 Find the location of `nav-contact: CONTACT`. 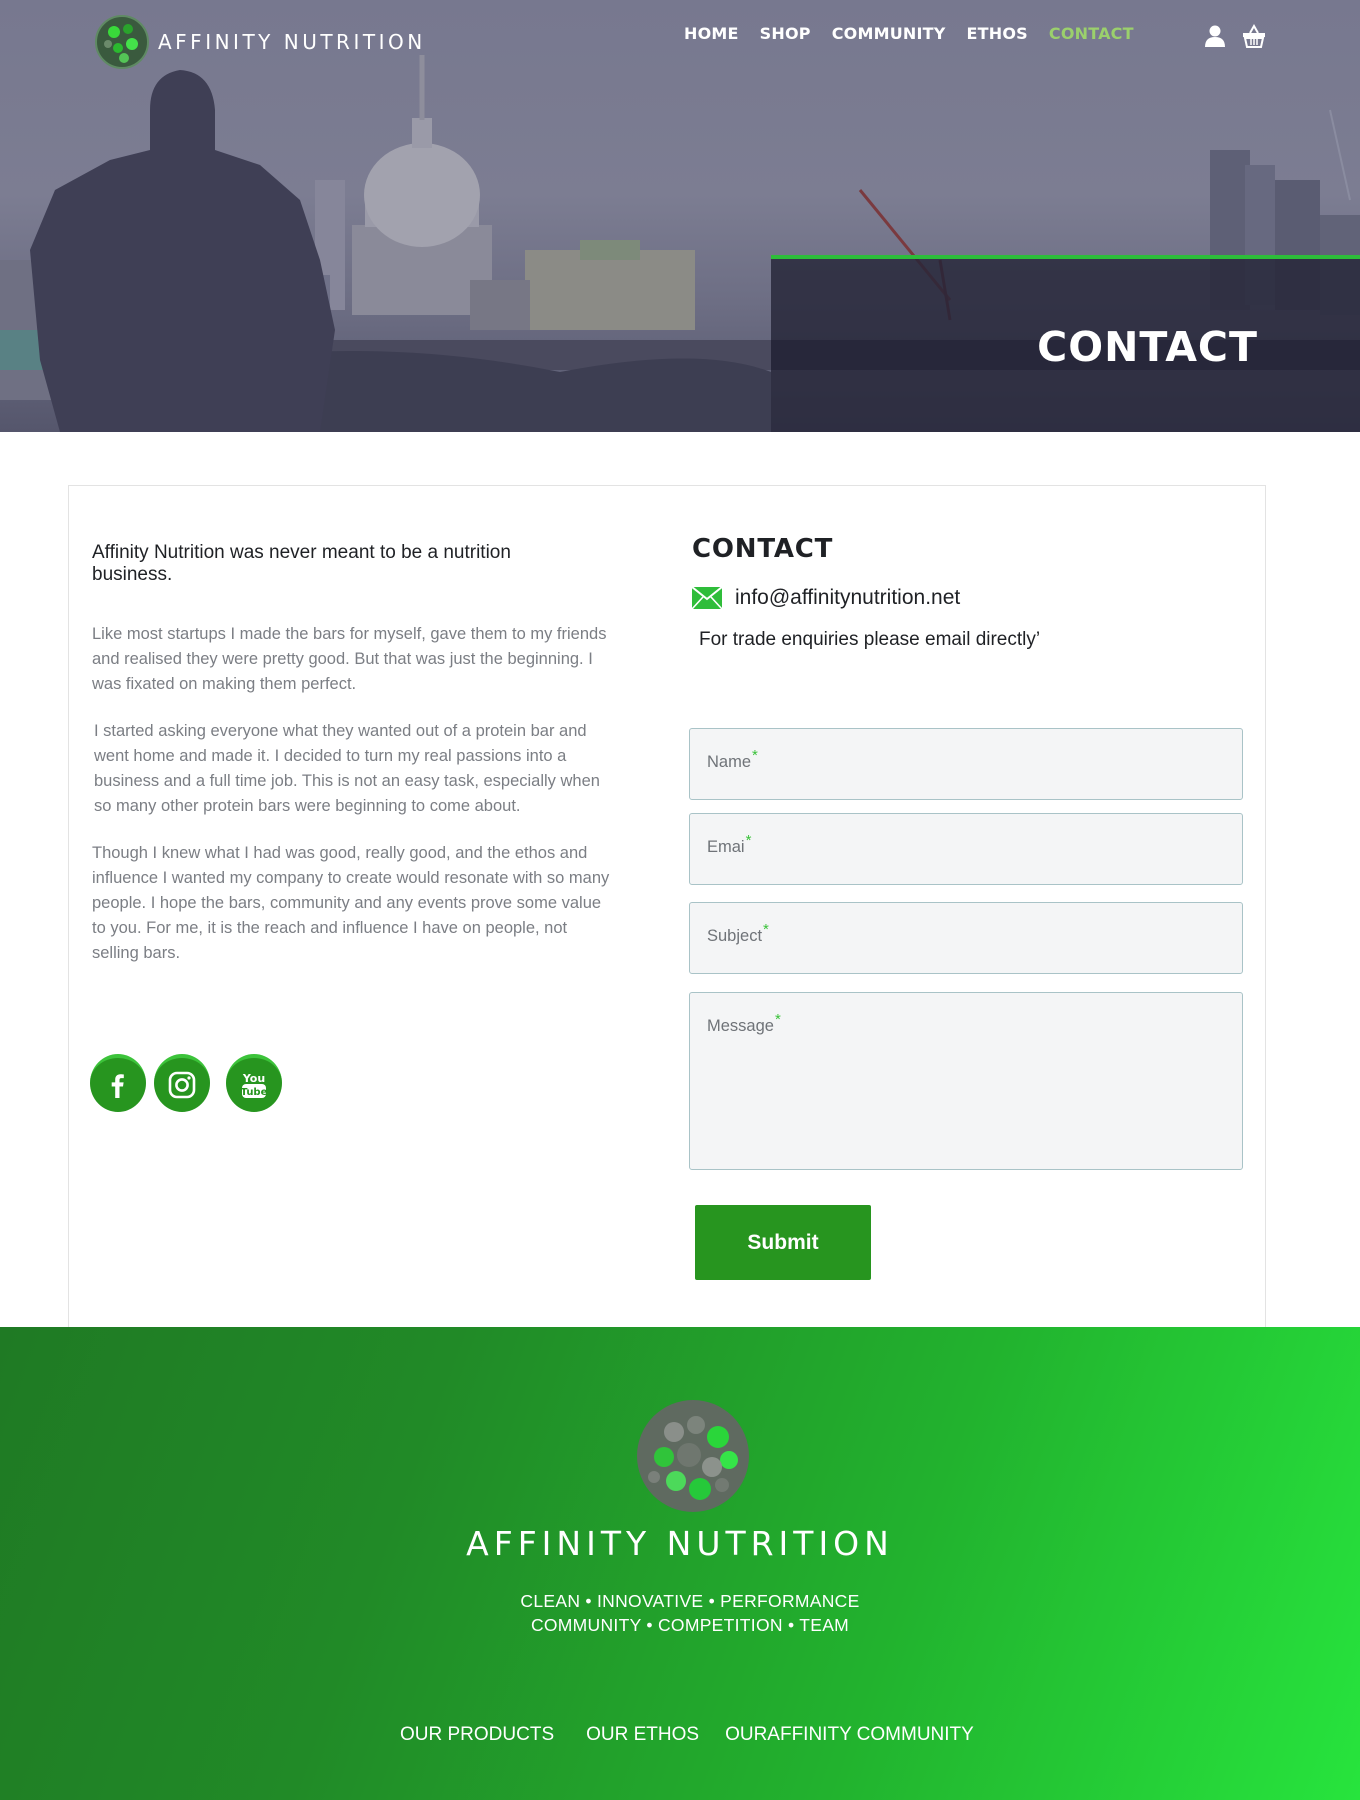

nav-contact: CONTACT is located at coordinates (1091, 33).